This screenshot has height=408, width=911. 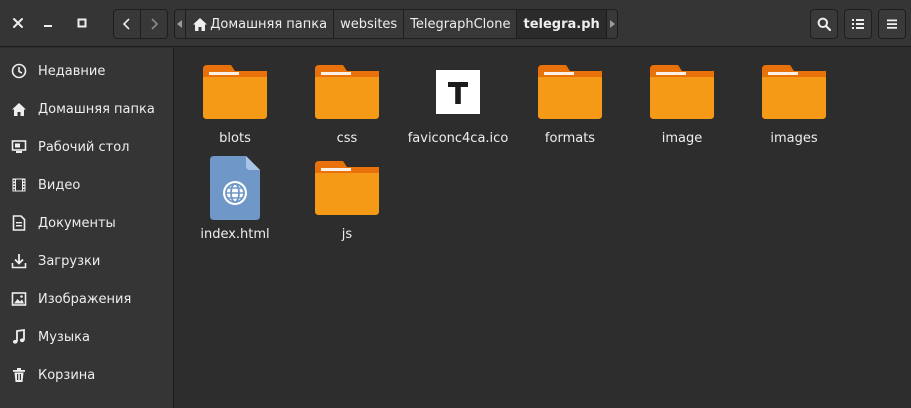 I want to click on crumb-current: telegra.ph, so click(x=561, y=24).